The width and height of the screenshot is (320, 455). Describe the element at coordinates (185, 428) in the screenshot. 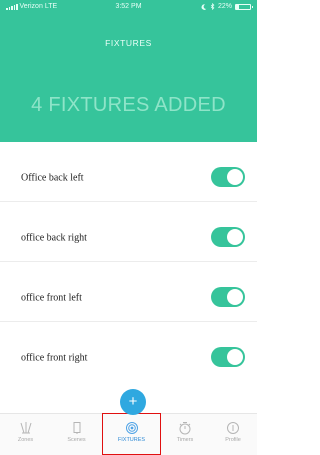

I see `timer-icon` at that location.